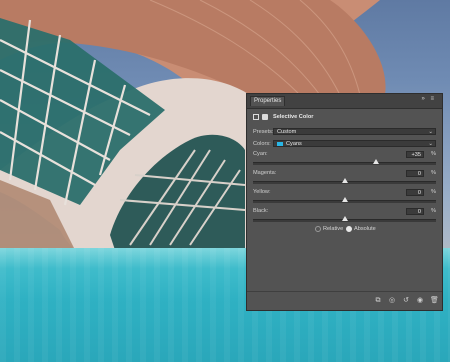 The width and height of the screenshot is (450, 362). I want to click on panel-menu-icon: » ≡, so click(428, 99).